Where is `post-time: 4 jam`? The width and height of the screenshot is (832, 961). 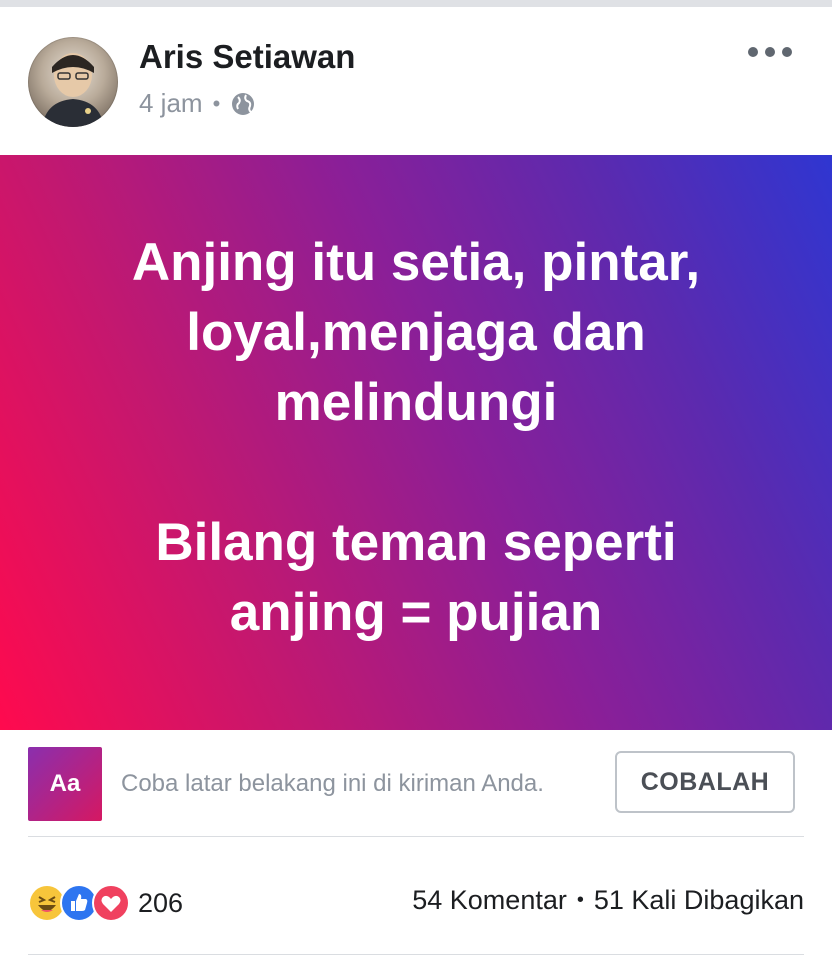 post-time: 4 jam is located at coordinates (171, 103).